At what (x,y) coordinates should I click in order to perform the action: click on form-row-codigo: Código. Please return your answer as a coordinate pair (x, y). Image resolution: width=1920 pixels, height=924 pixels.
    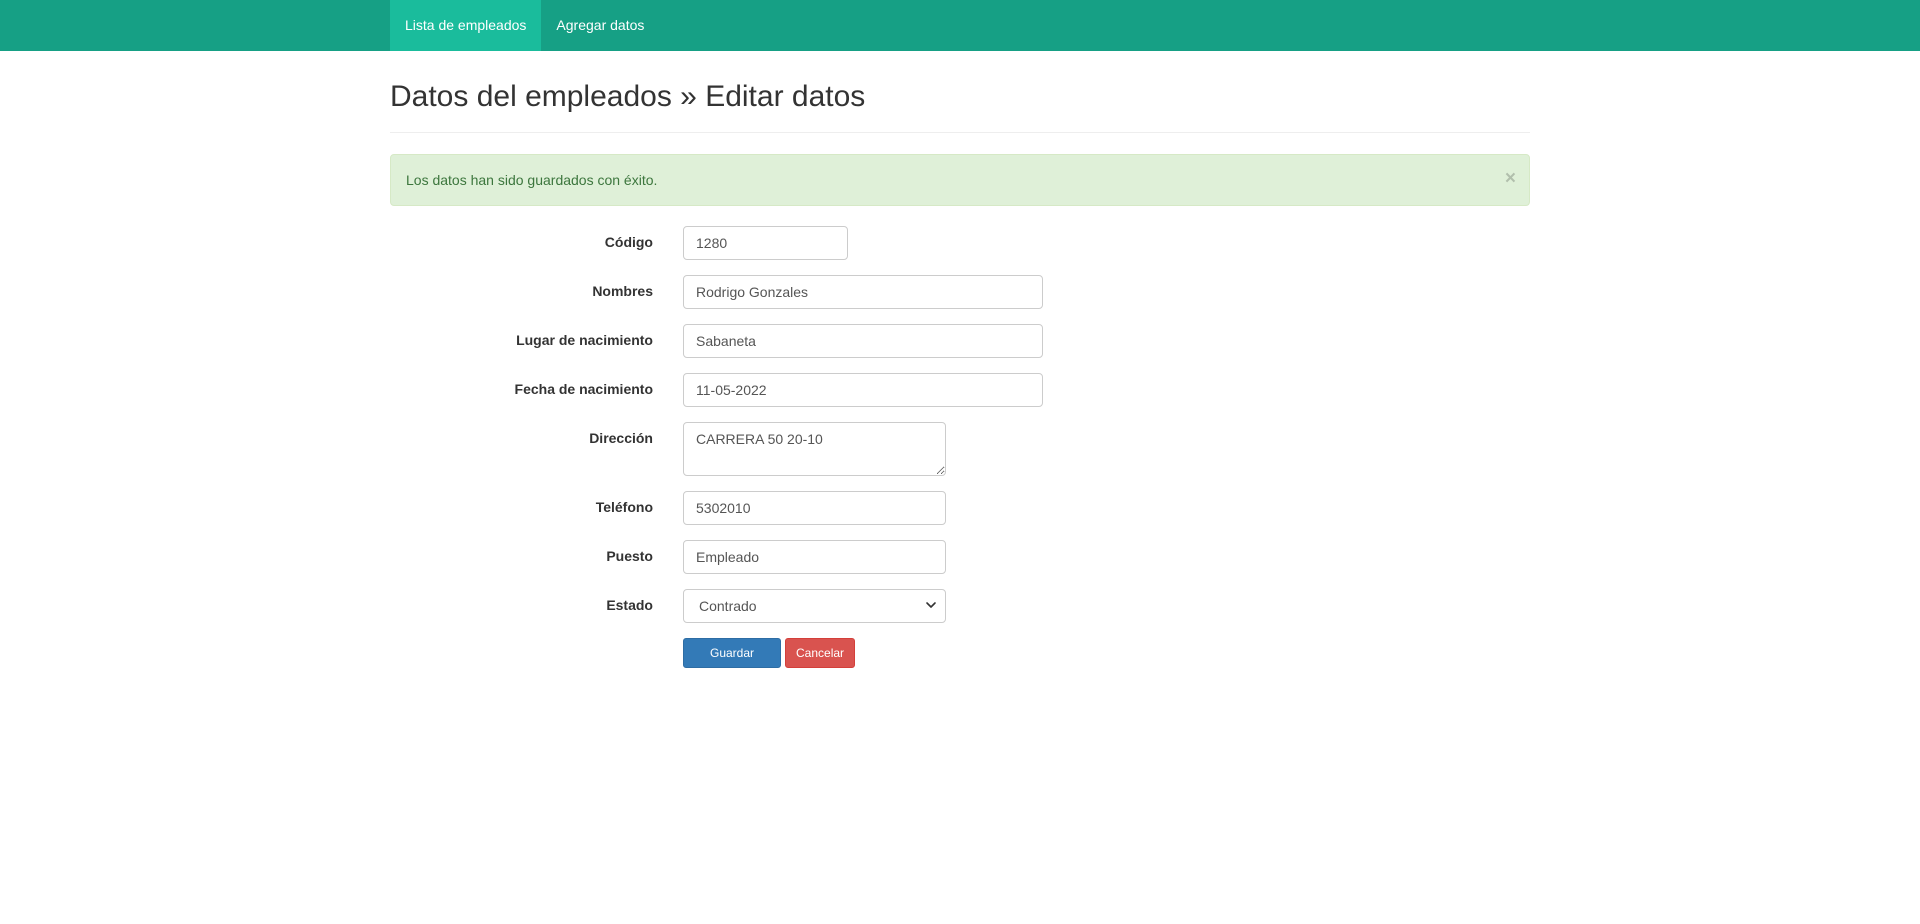
    Looking at the image, I should click on (960, 243).